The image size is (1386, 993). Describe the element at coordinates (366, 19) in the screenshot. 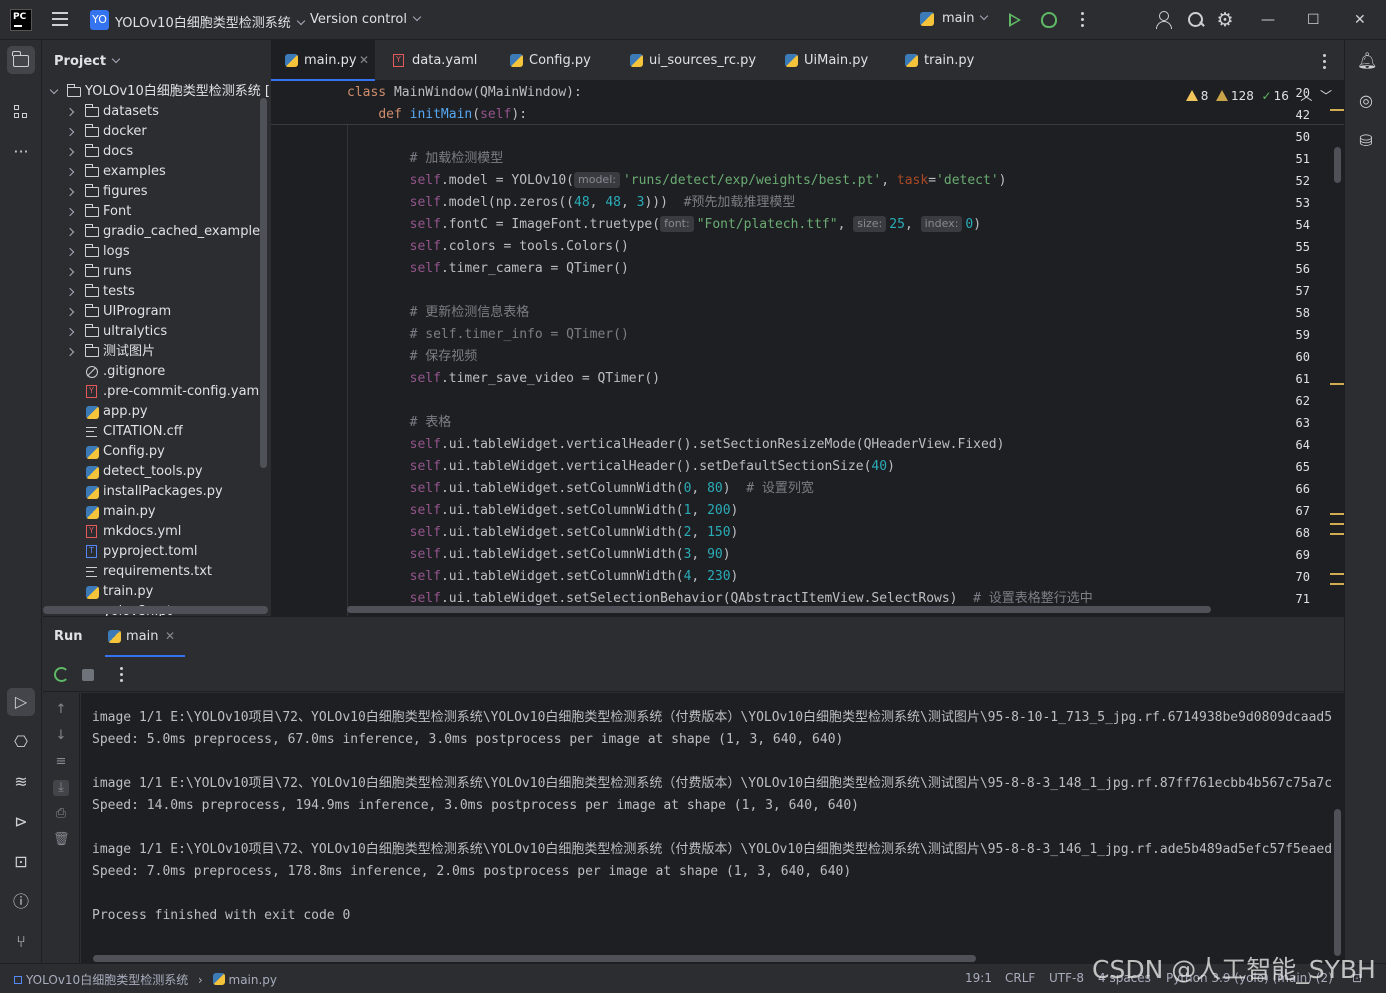

I see `version-control-menu: Version control` at that location.